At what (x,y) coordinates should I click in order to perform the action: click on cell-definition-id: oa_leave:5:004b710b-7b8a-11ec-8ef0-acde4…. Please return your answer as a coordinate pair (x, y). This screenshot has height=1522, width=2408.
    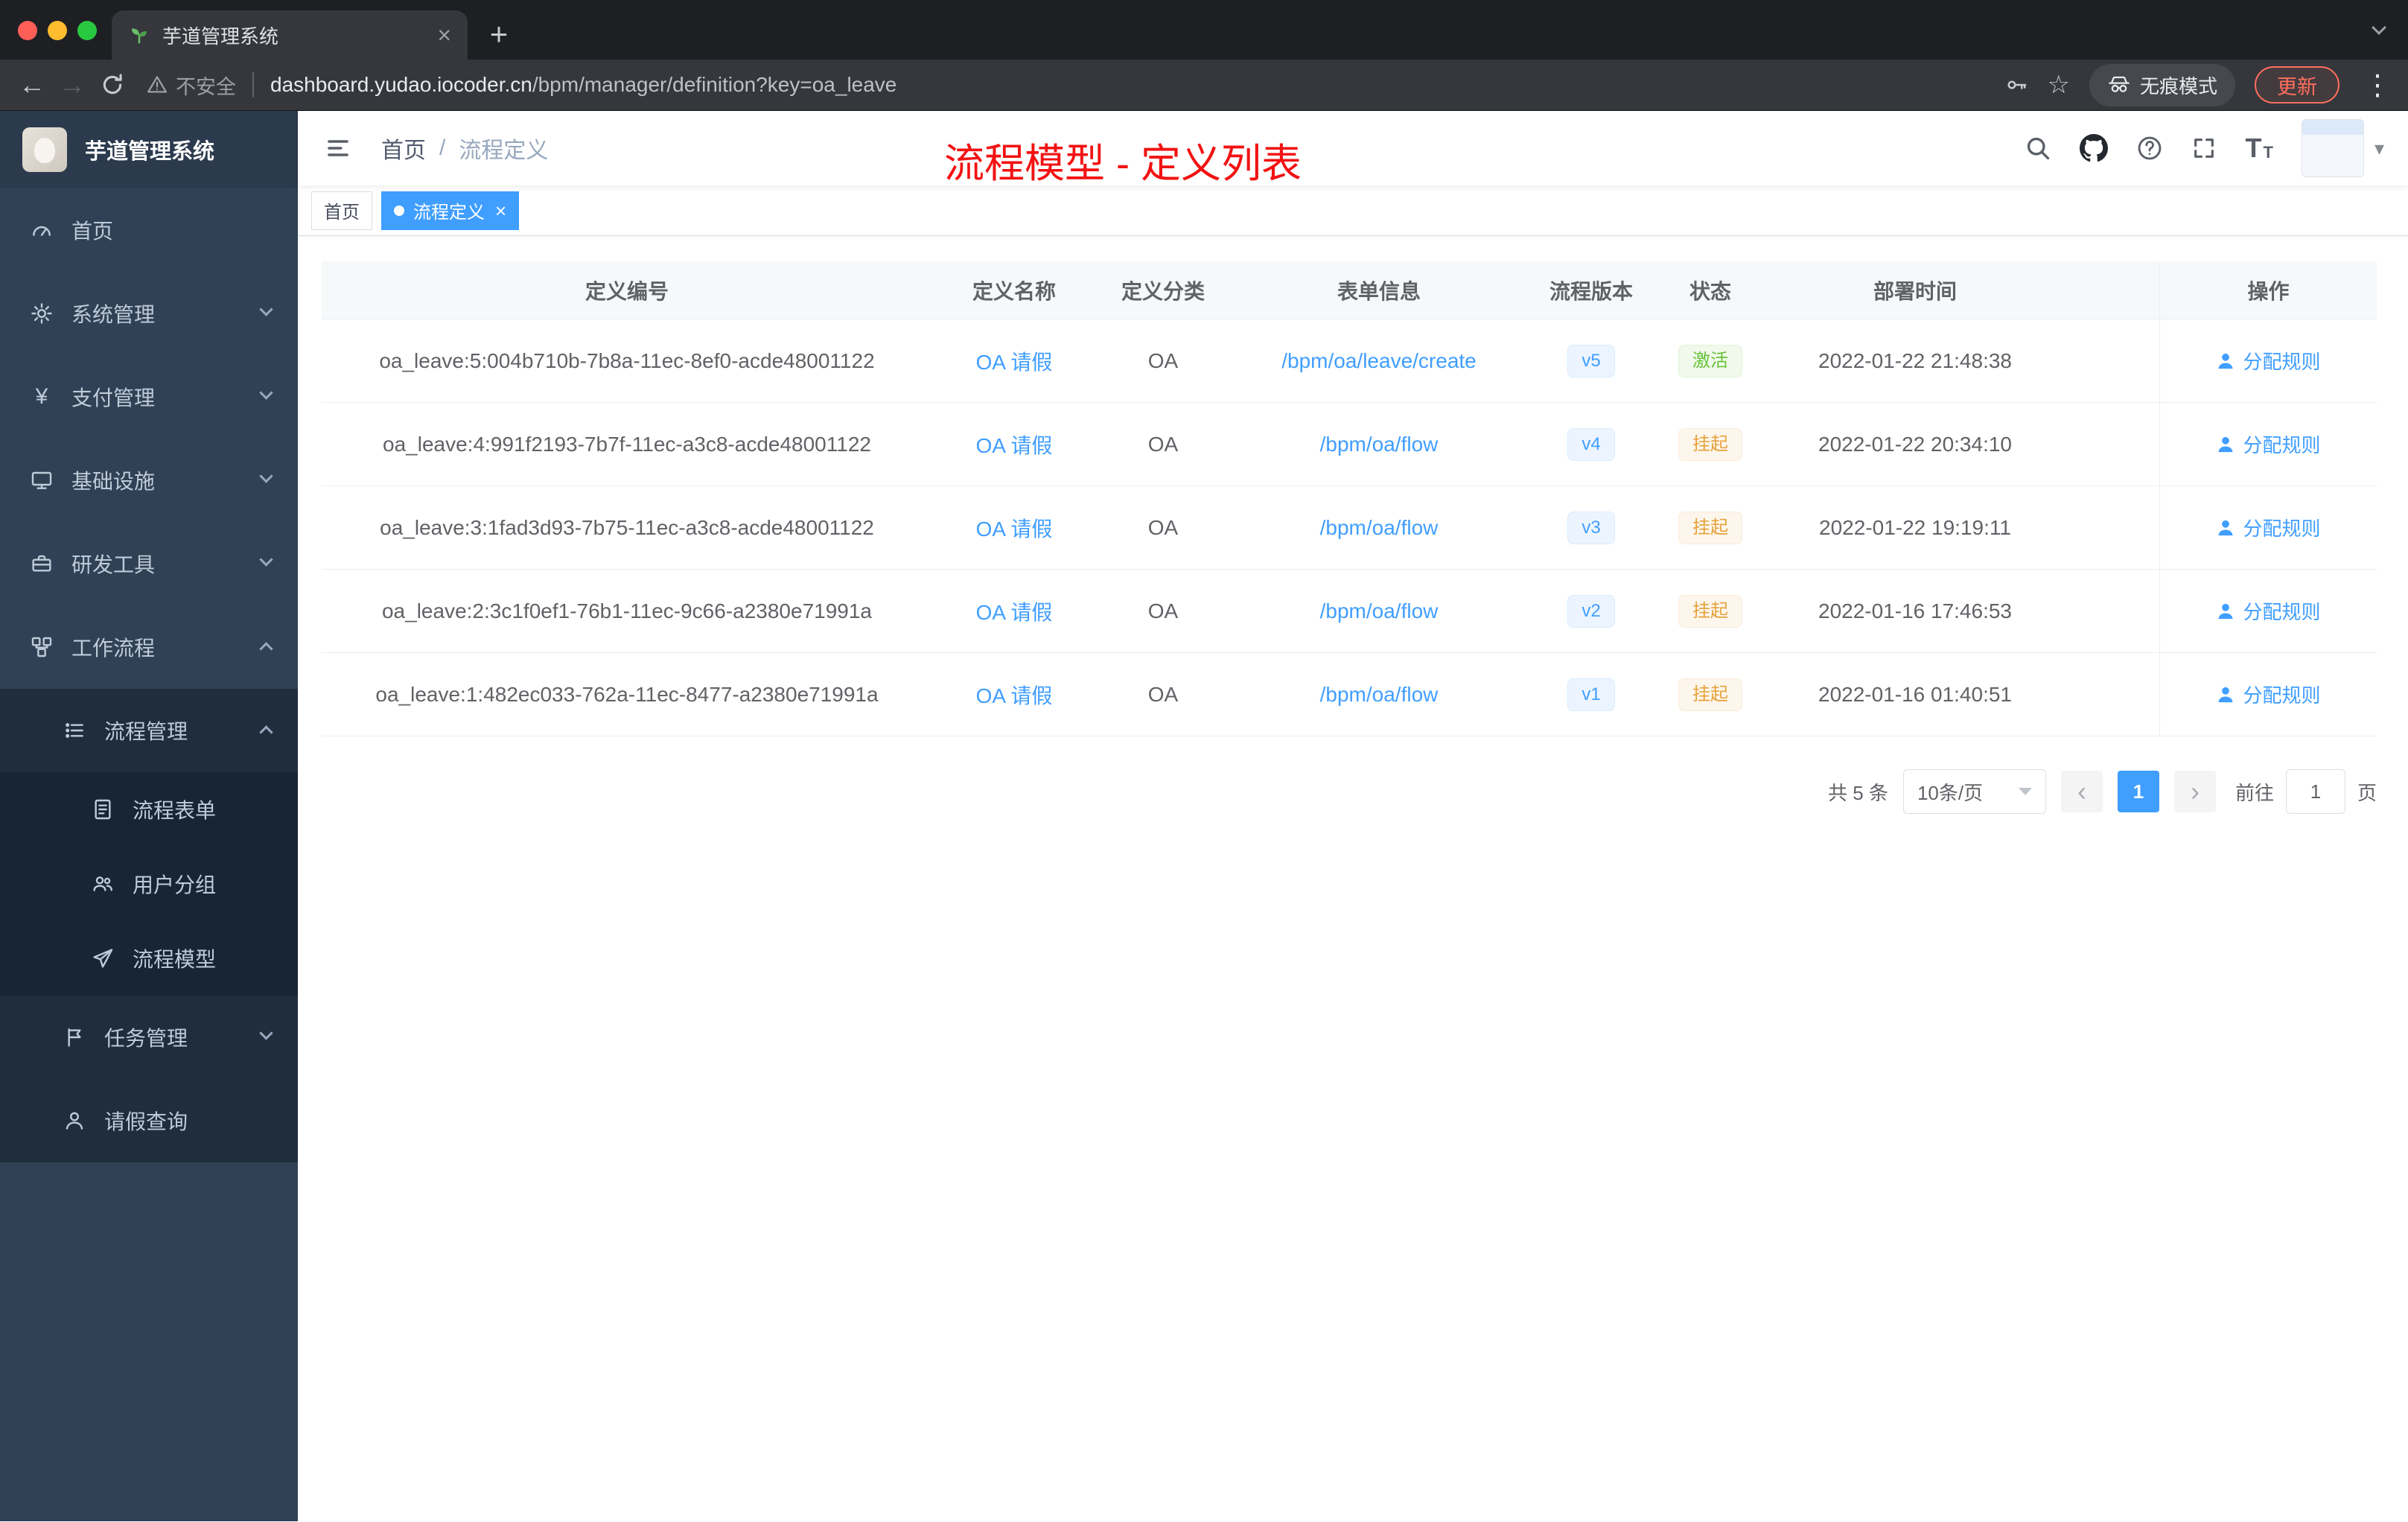
    Looking at the image, I should click on (627, 360).